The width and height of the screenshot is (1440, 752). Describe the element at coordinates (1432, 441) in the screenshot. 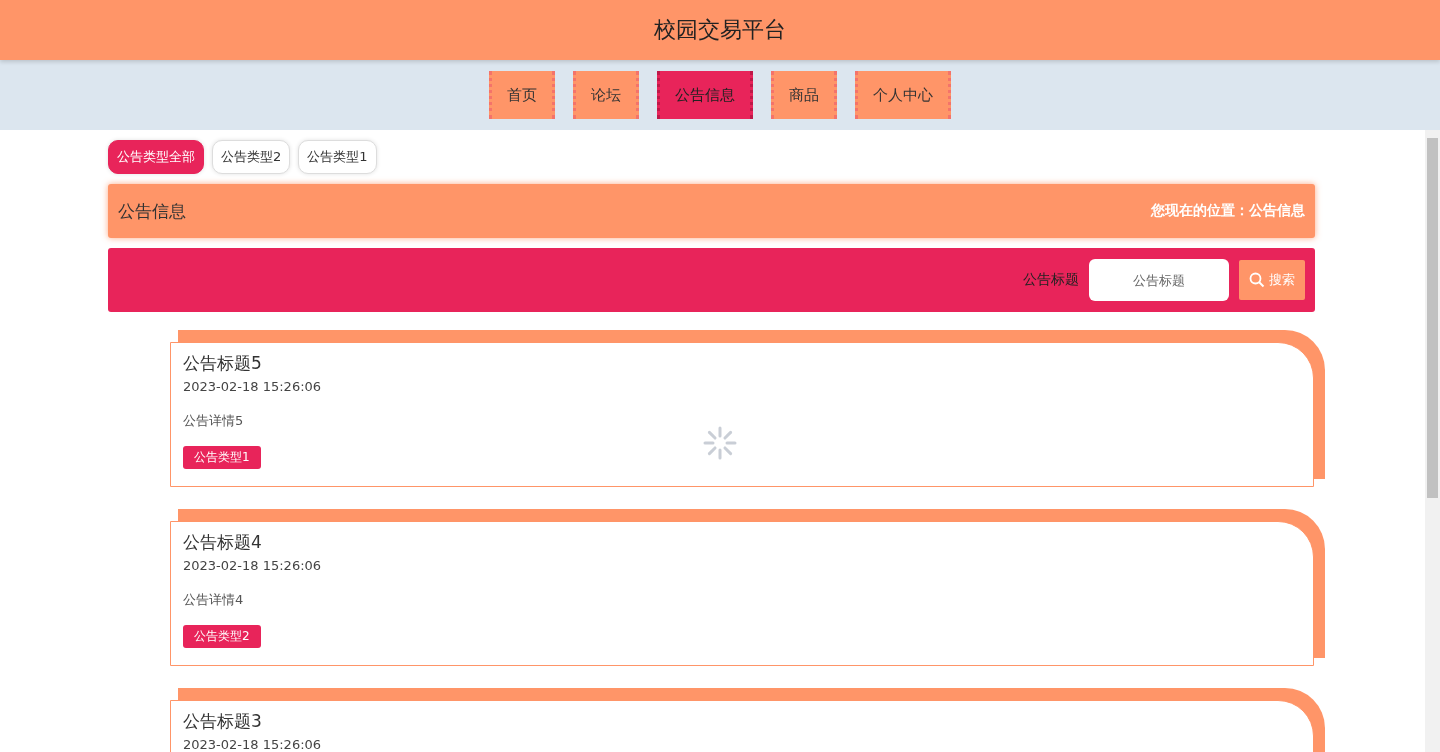

I see `scrollbar` at that location.